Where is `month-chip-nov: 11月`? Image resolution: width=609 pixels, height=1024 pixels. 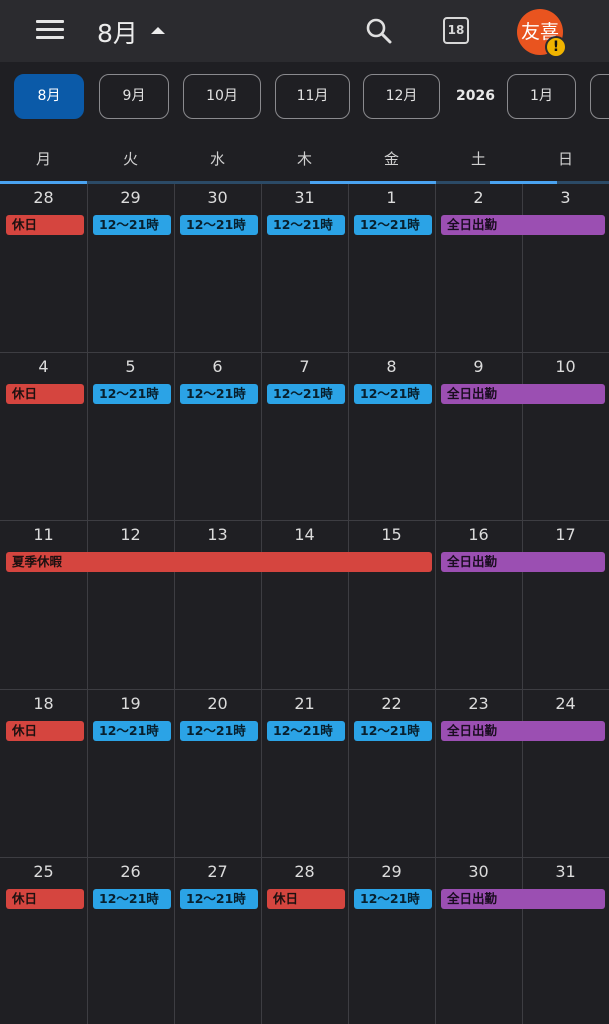 month-chip-nov: 11月 is located at coordinates (312, 96).